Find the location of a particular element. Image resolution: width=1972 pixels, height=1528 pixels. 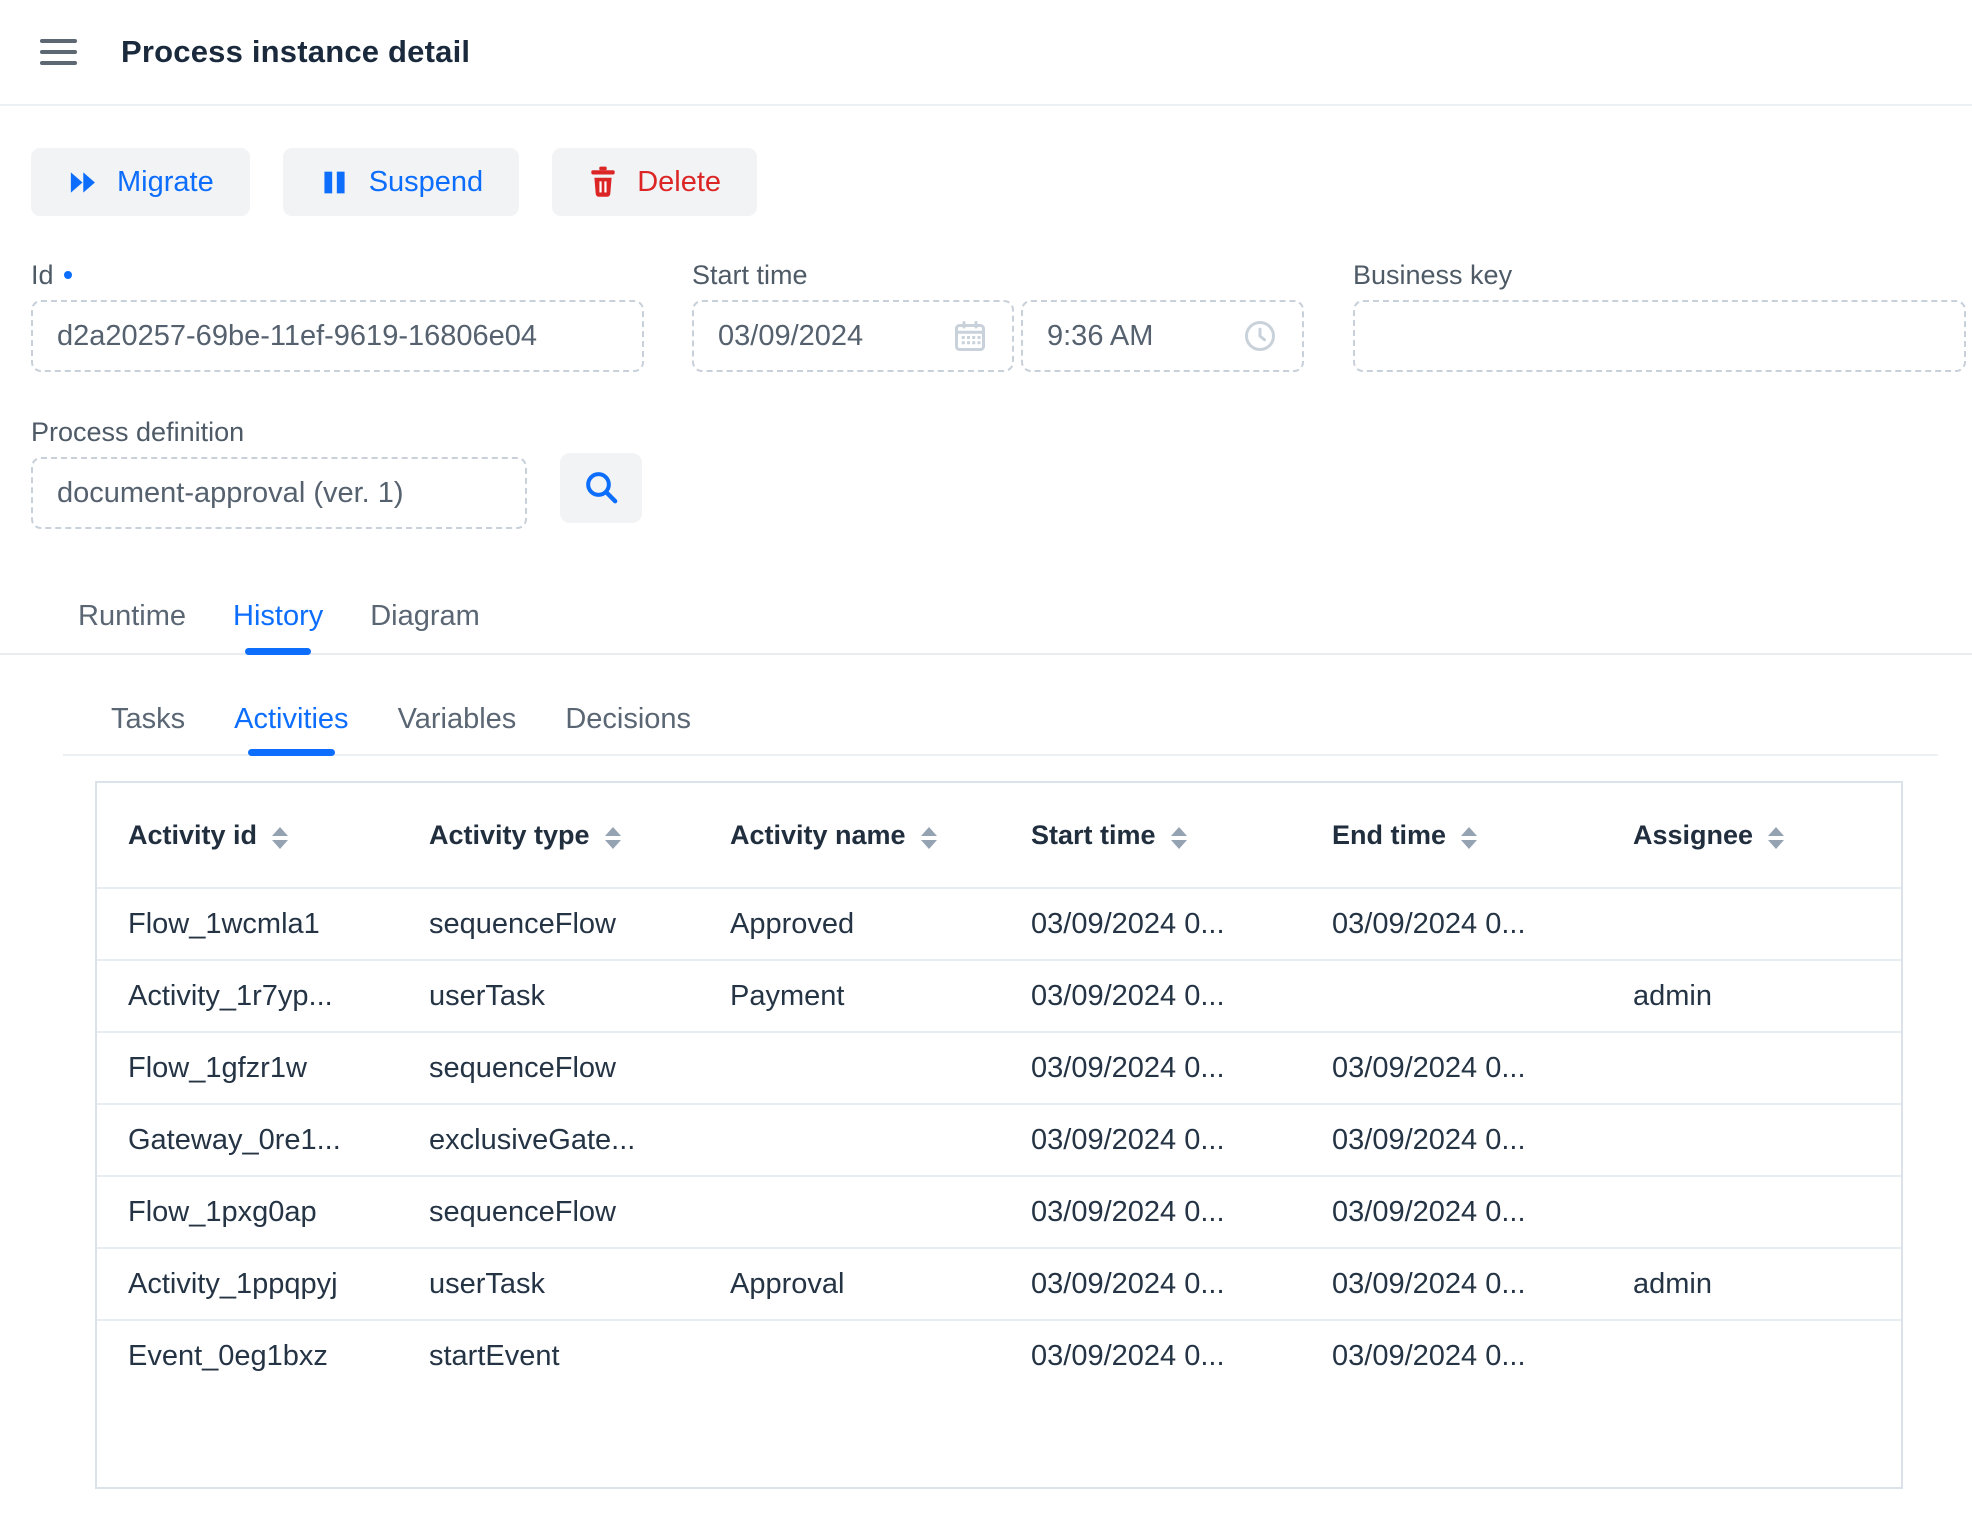

subtab-decisions: Decisions is located at coordinates (628, 729).